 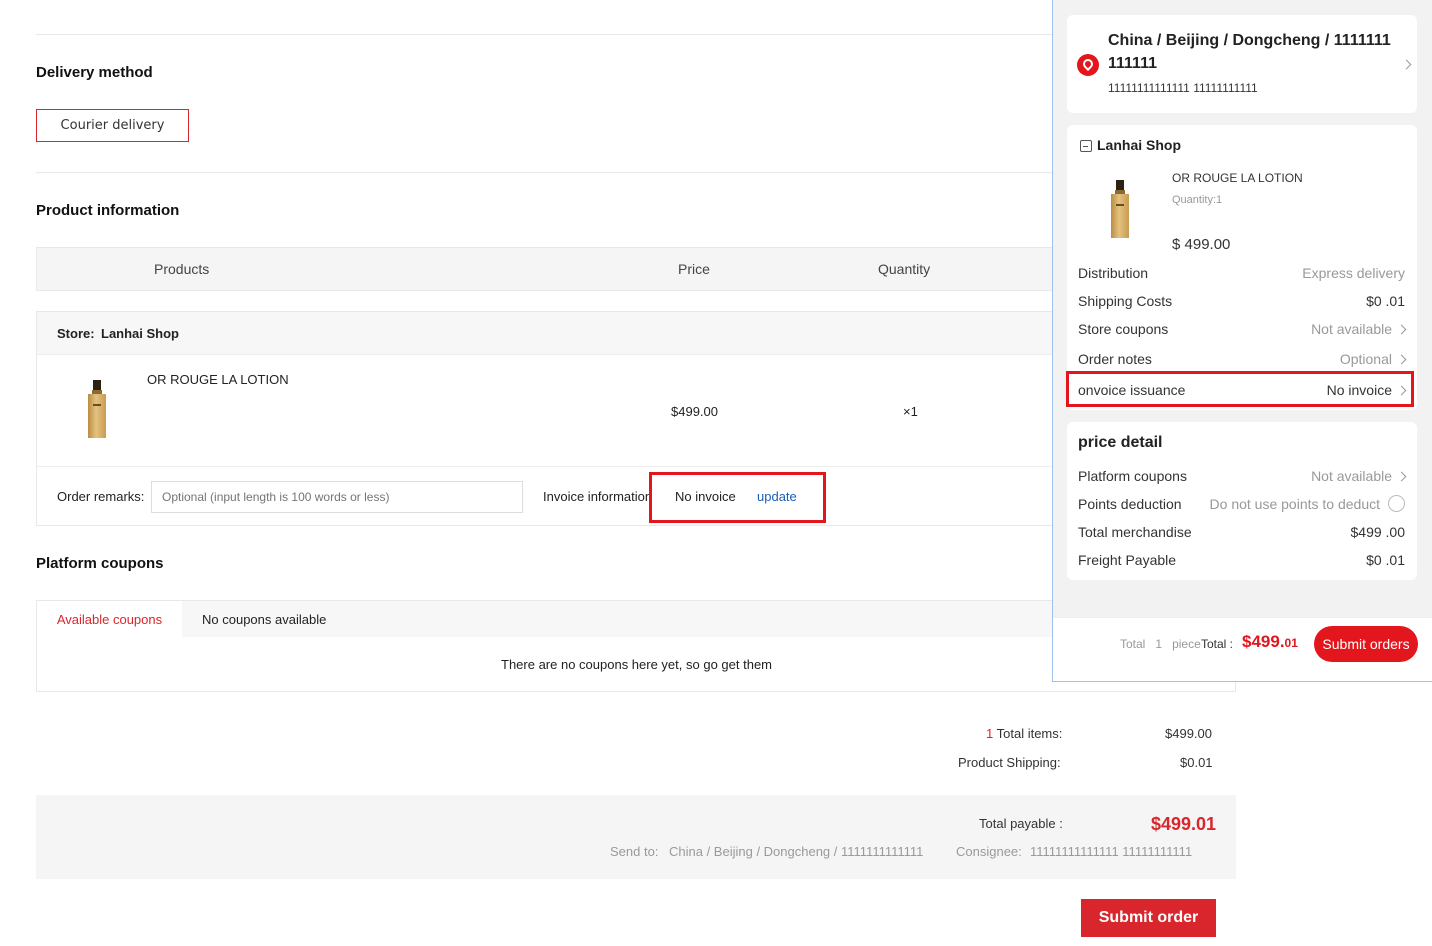 I want to click on points-radio, so click(x=1396, y=503).